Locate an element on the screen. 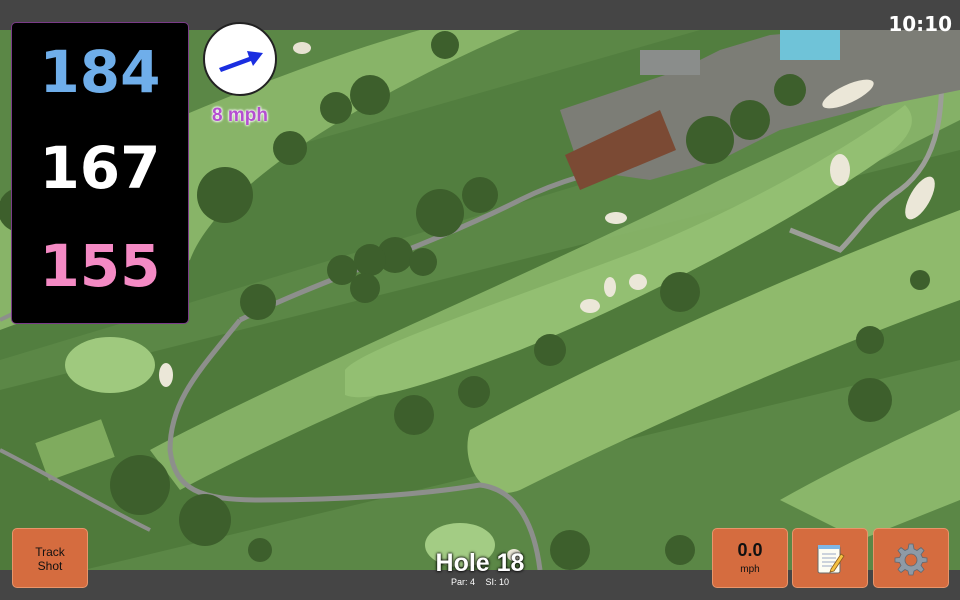  notes-button is located at coordinates (830, 558).